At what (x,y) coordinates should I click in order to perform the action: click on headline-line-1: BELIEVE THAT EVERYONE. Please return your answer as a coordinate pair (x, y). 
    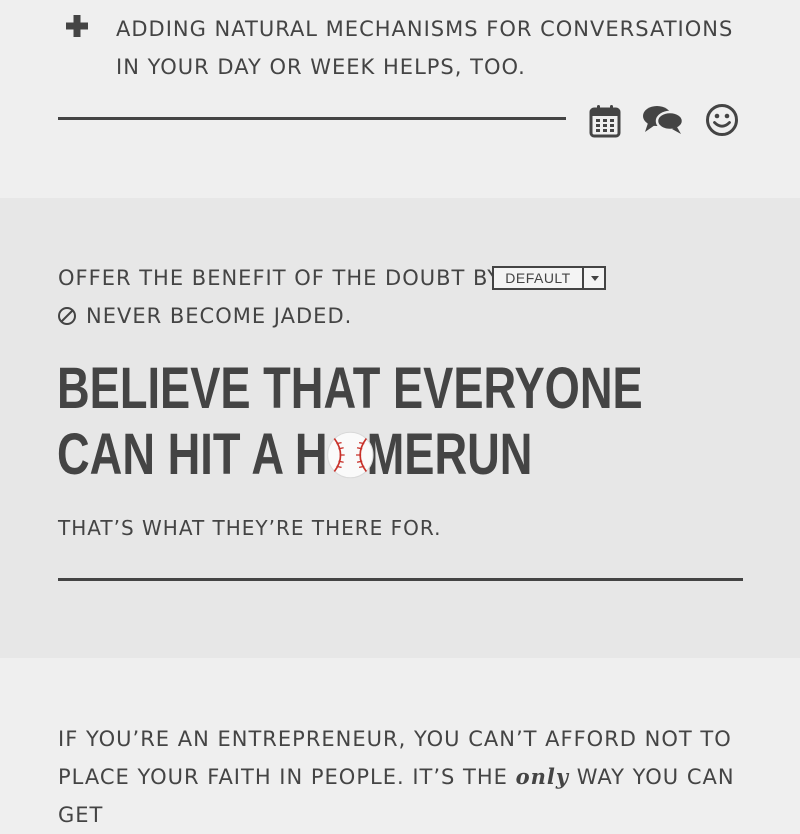
    Looking at the image, I should click on (350, 388).